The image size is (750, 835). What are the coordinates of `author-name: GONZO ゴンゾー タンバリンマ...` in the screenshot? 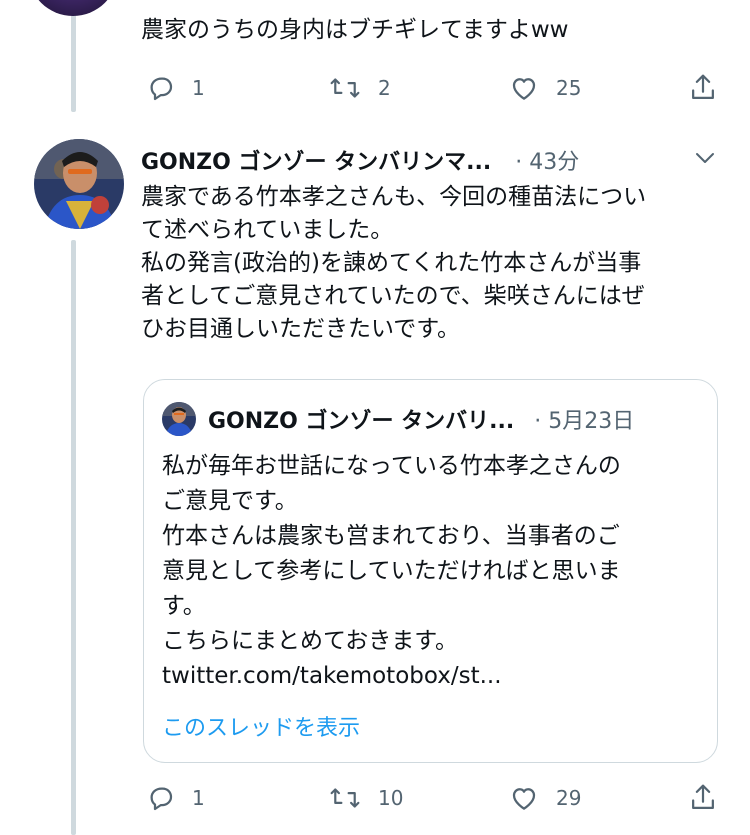 It's located at (316, 160).